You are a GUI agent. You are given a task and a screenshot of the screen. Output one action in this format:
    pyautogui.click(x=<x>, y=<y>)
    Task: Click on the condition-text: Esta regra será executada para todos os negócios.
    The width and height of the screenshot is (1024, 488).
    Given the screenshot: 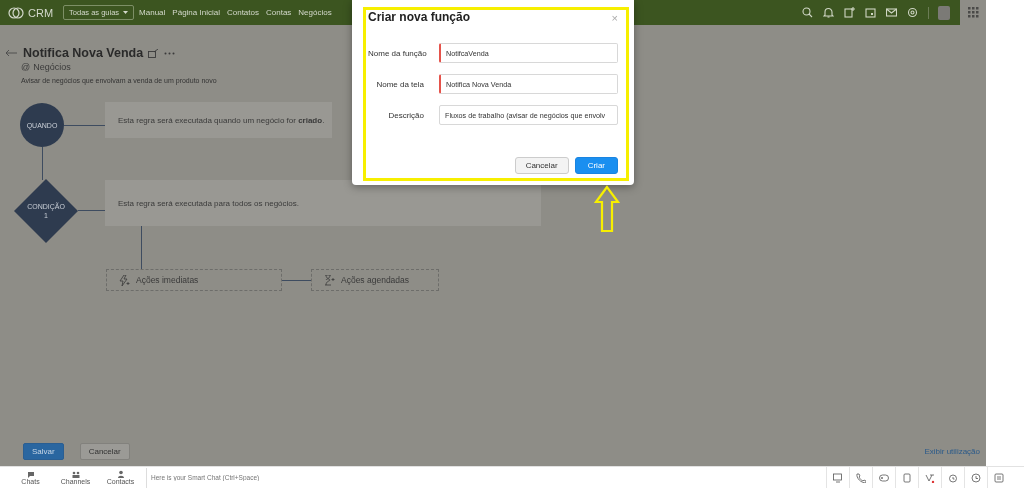 What is the action you would take?
    pyautogui.click(x=208, y=203)
    